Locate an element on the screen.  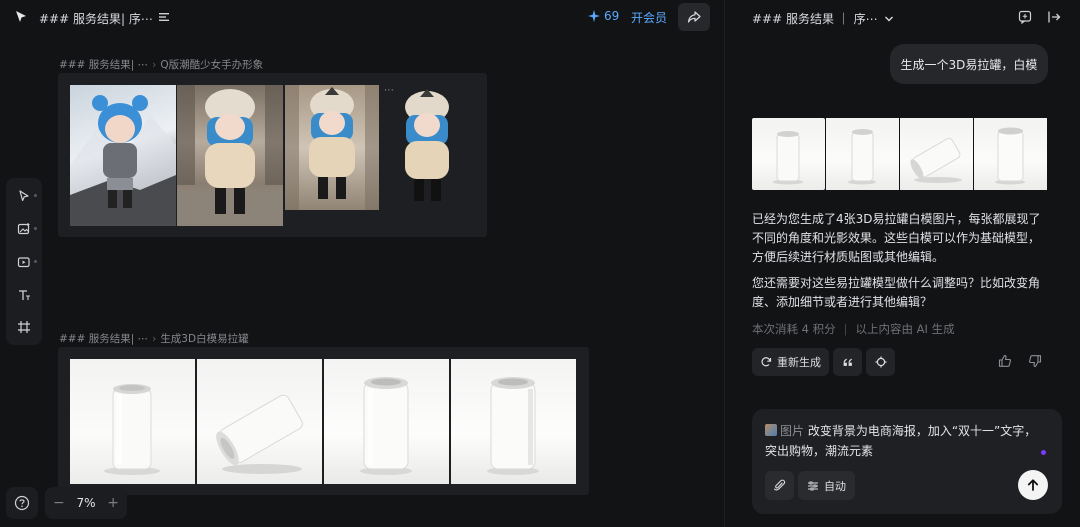
typing-indicator-dot is located at coordinates (1043, 452).